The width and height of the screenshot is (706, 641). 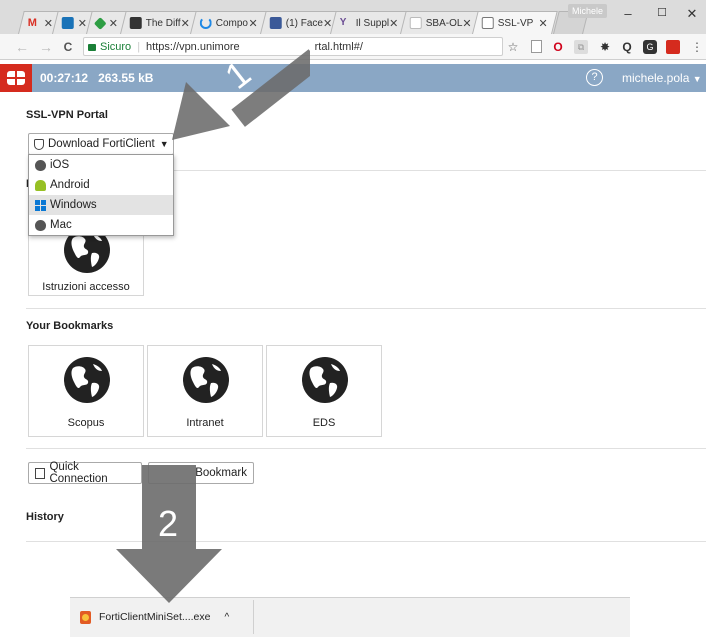 What do you see at coordinates (40, 473) in the screenshot?
I see `external-link-icon` at bounding box center [40, 473].